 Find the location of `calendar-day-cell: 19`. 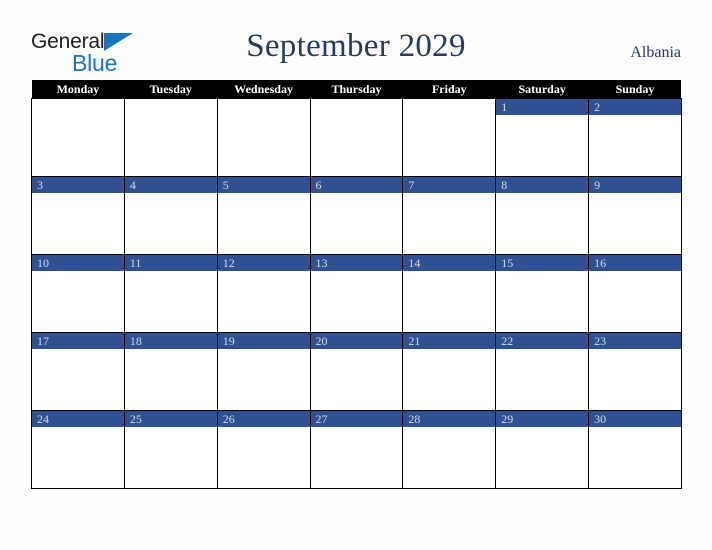

calendar-day-cell: 19 is located at coordinates (263, 371).